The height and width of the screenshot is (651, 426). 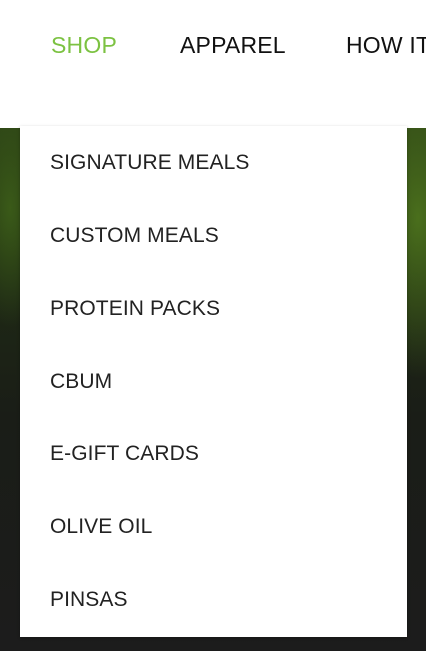 I want to click on nav-item-apparel: APPAREL, so click(x=233, y=45).